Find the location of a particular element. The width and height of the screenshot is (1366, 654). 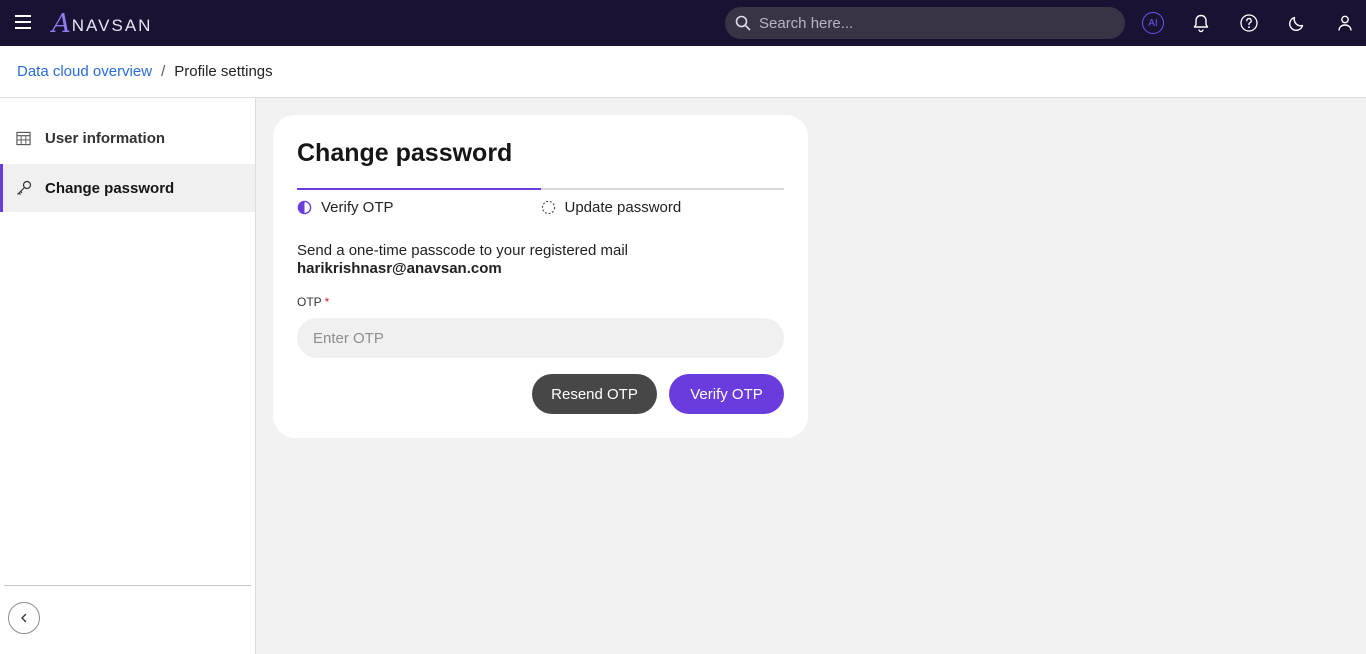

registered-email: harikrishnasr@anavsan.com is located at coordinates (399, 268).